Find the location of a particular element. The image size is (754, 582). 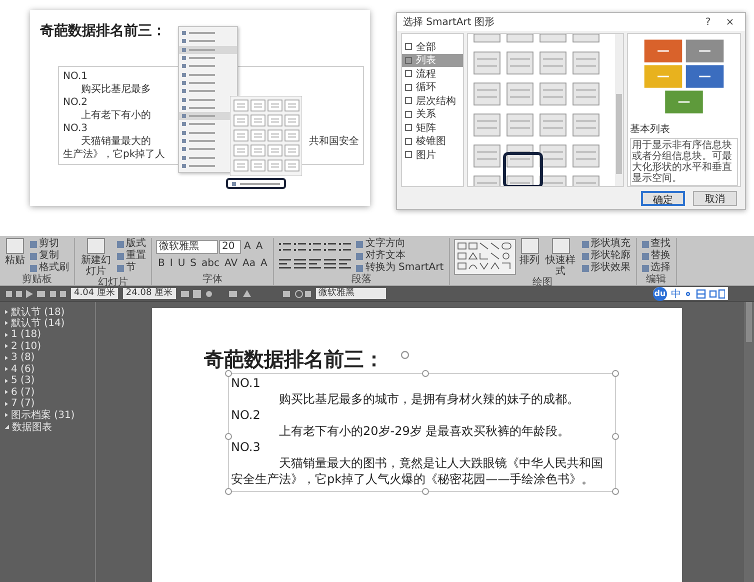

category-item: 循环 is located at coordinates (432, 87).